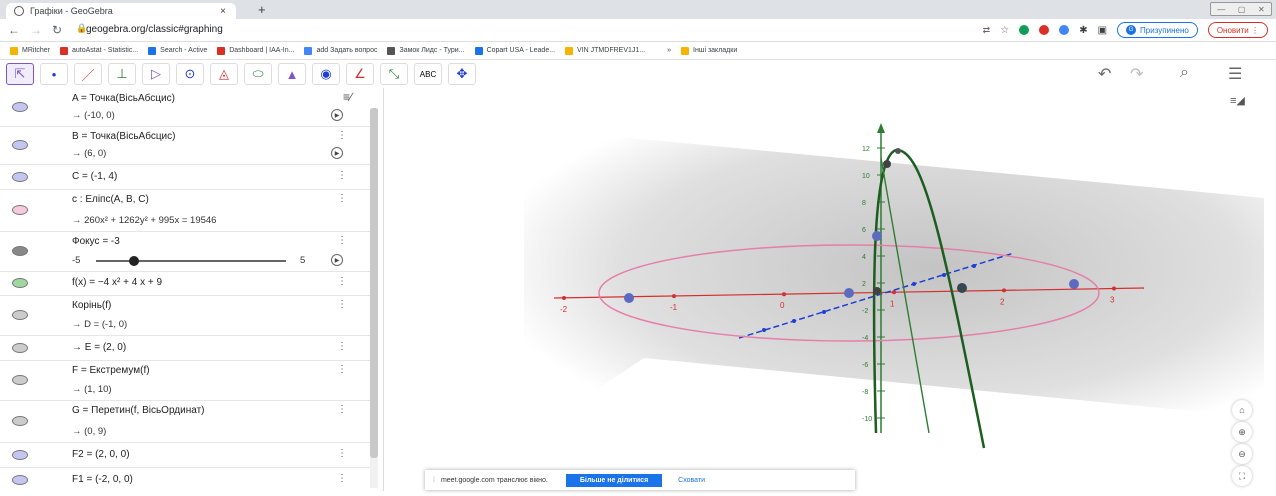  Describe the element at coordinates (898, 151) in the screenshot. I see `point-F` at that location.